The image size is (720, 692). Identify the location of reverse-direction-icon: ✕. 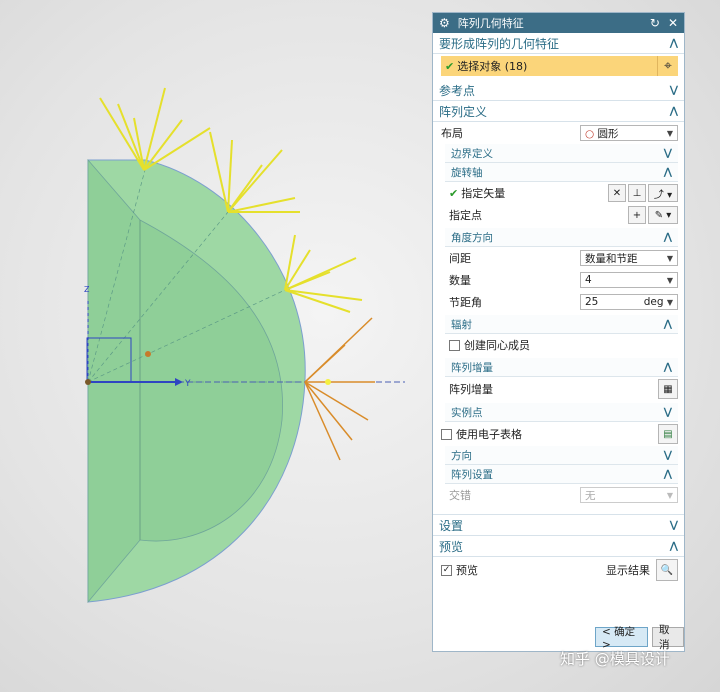
(617, 193).